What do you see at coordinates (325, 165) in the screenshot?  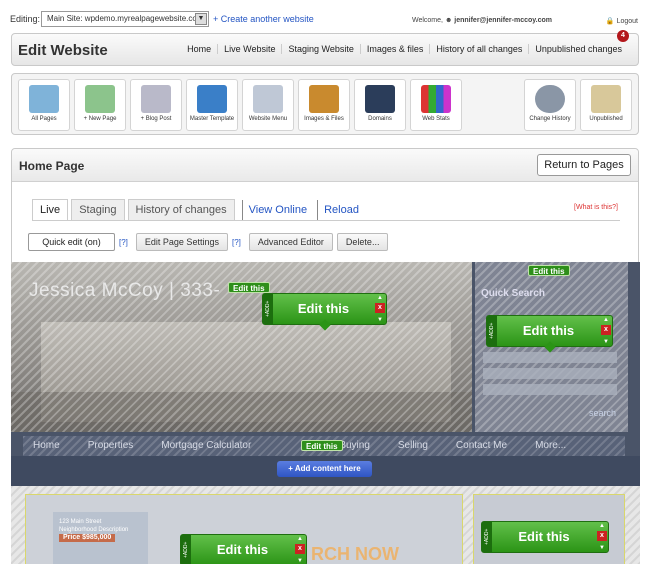 I see `page-header: Home Page Return to Pages` at bounding box center [325, 165].